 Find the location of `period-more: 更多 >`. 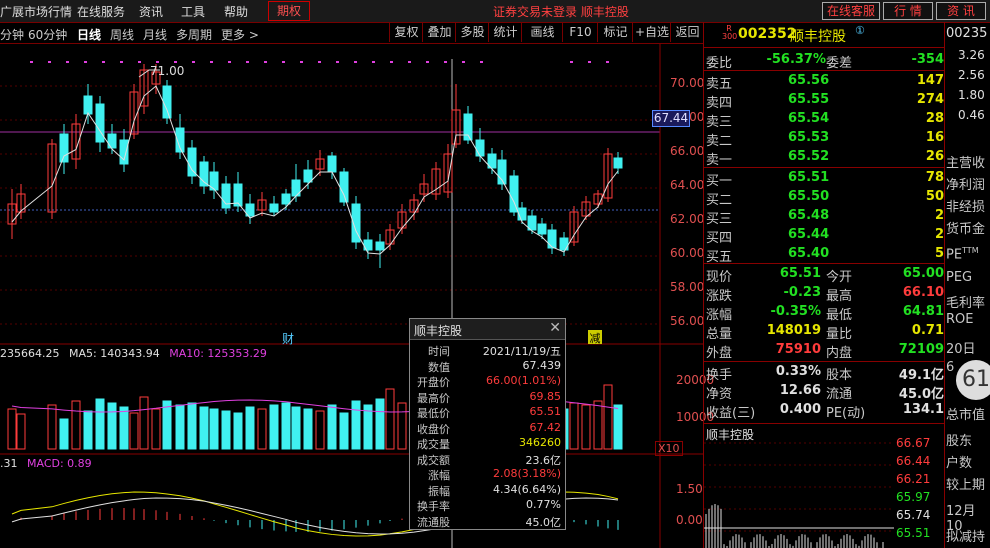

period-more: 更多 > is located at coordinates (240, 34).